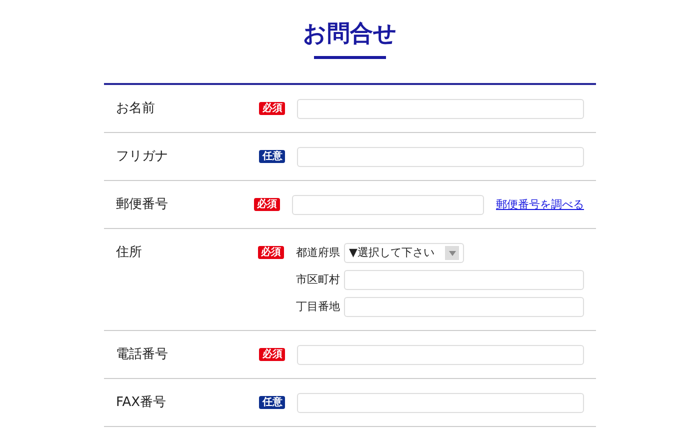 The width and height of the screenshot is (700, 430). I want to click on field-label: フリガナ, so click(142, 157).